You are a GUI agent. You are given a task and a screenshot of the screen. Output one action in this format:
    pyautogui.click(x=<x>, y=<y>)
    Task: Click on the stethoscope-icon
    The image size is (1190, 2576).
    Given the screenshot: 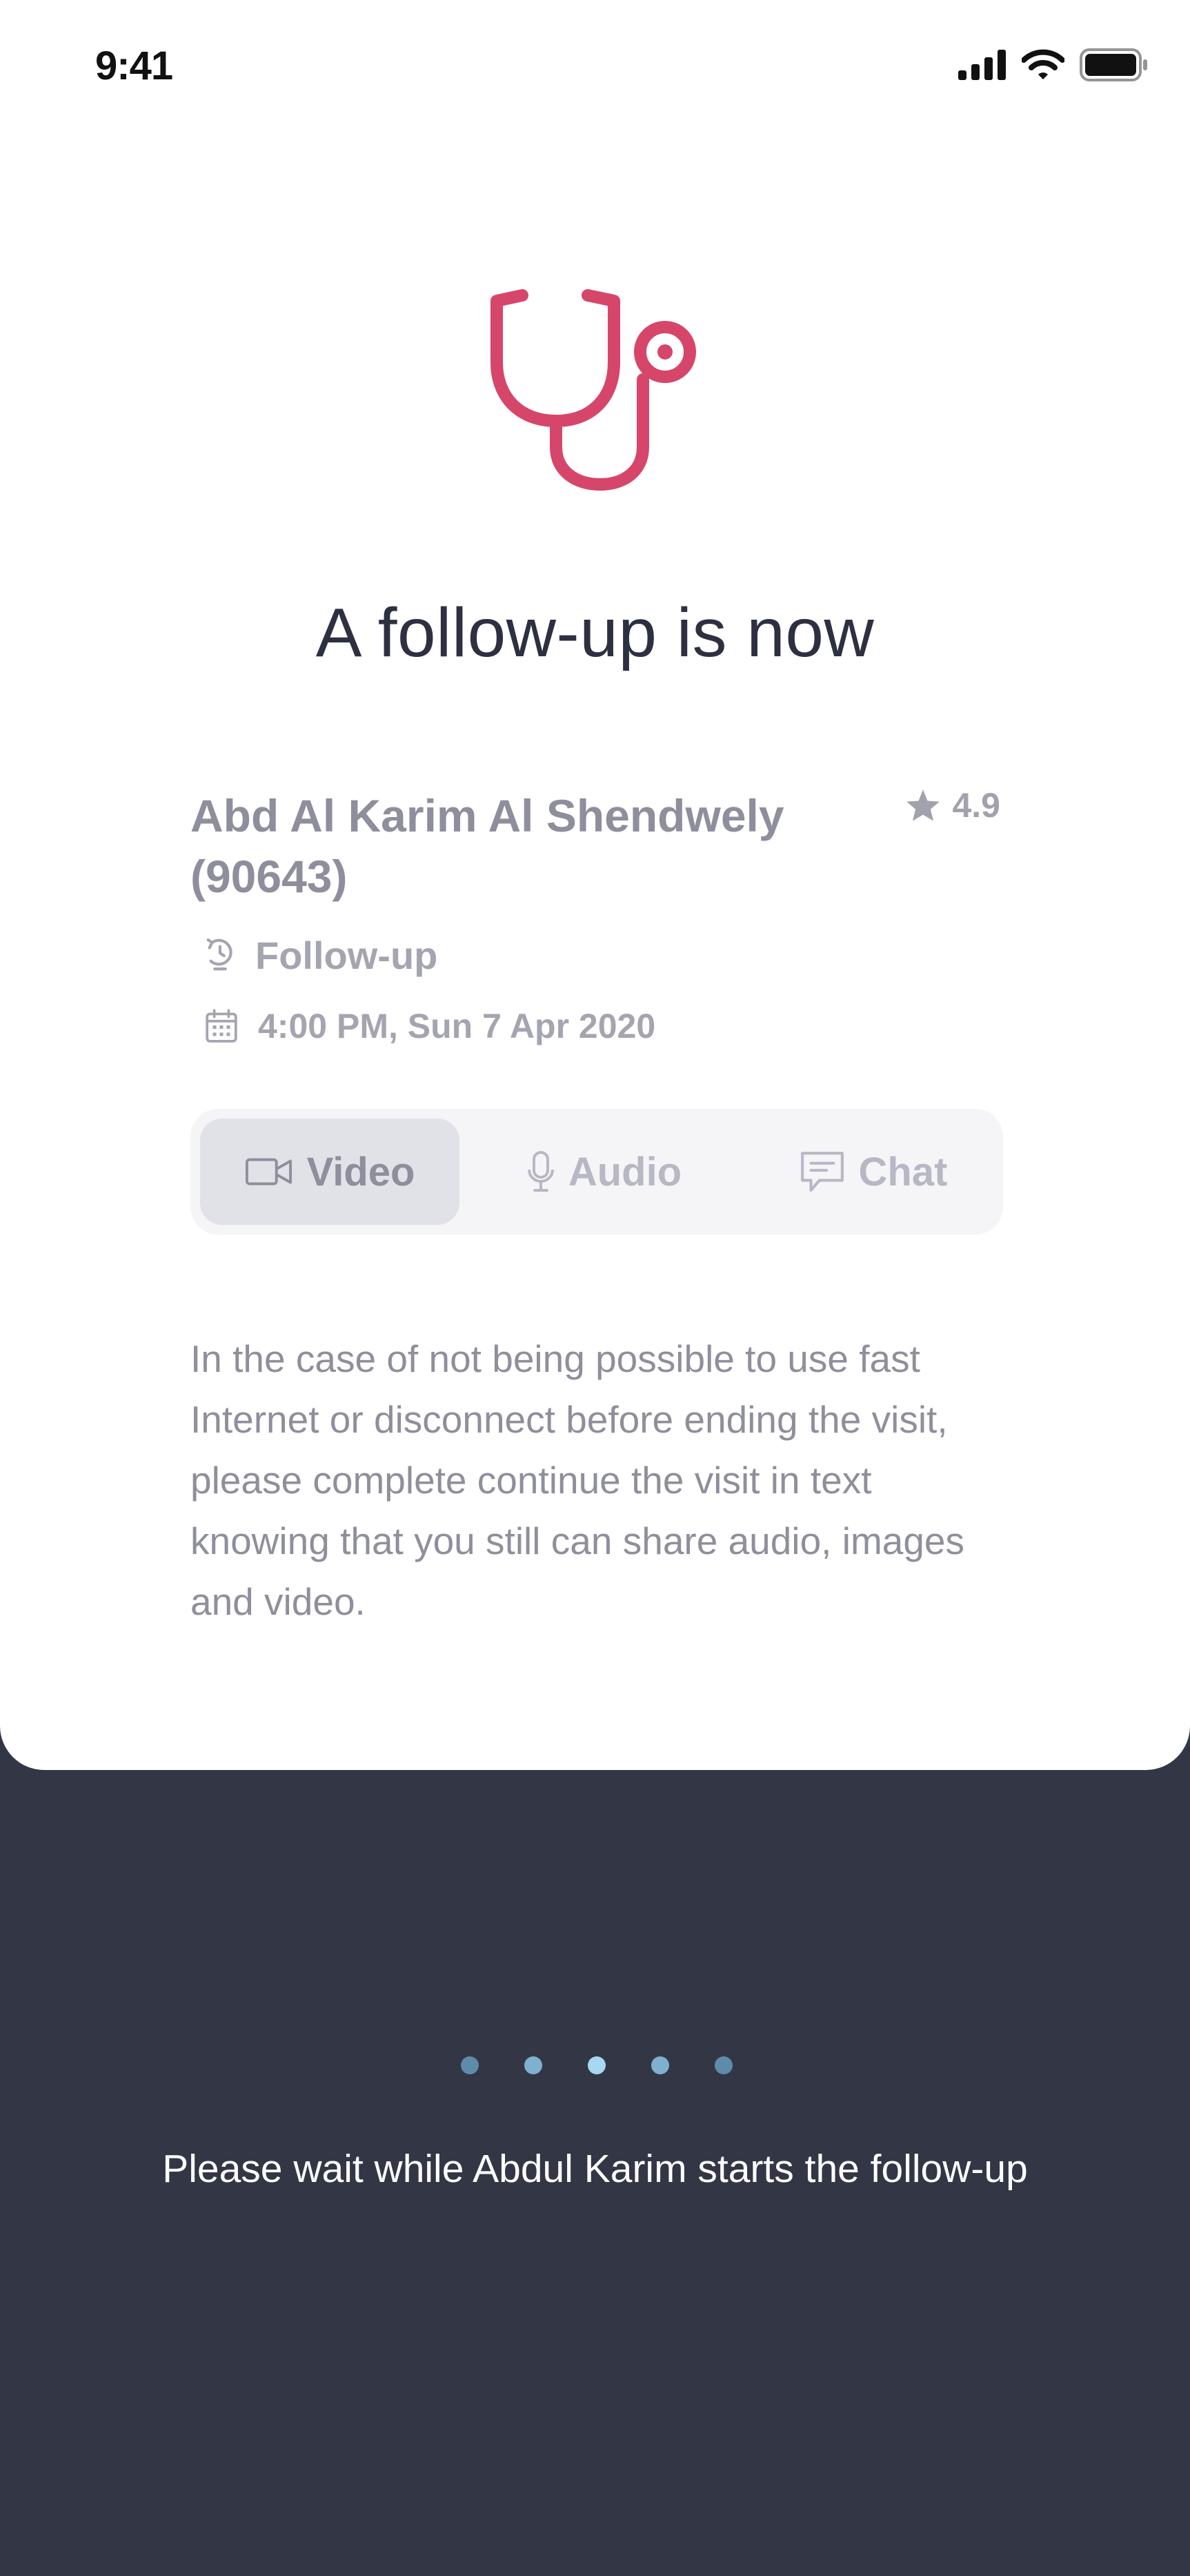 What is the action you would take?
    pyautogui.click(x=593, y=390)
    